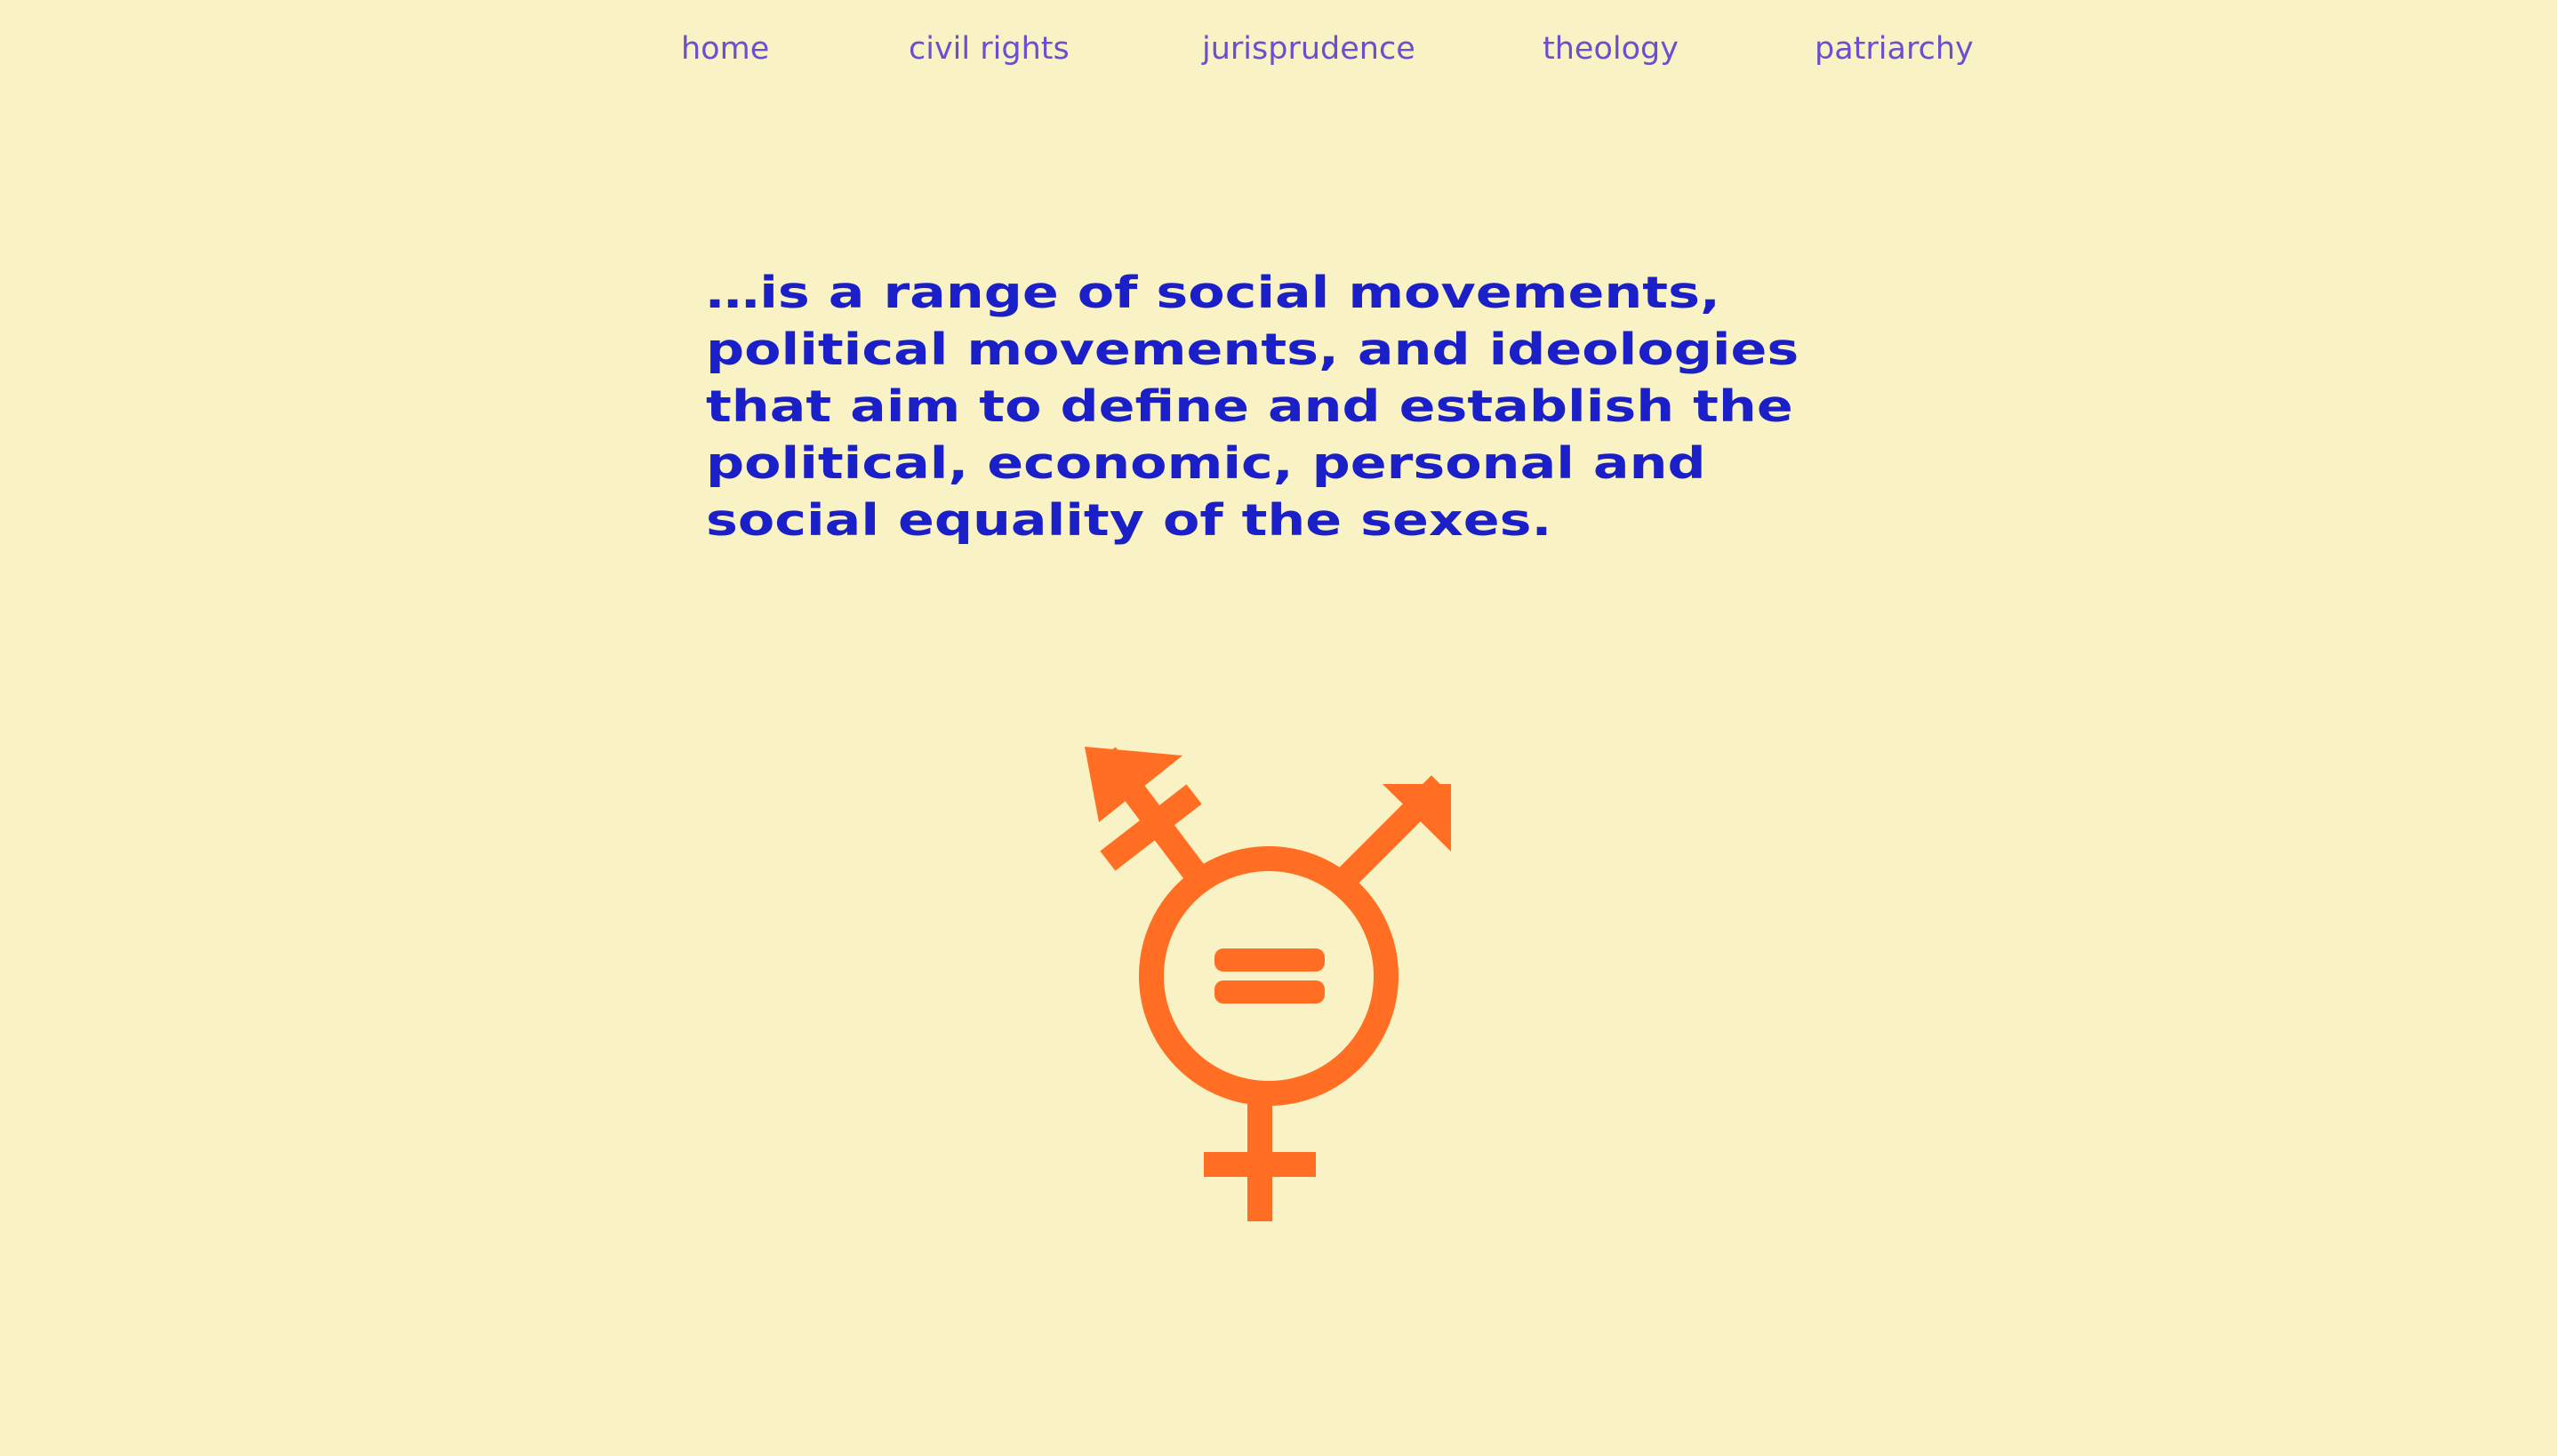  What do you see at coordinates (1206, 463) in the screenshot?
I see `definition-line: political, economic, personal and` at bounding box center [1206, 463].